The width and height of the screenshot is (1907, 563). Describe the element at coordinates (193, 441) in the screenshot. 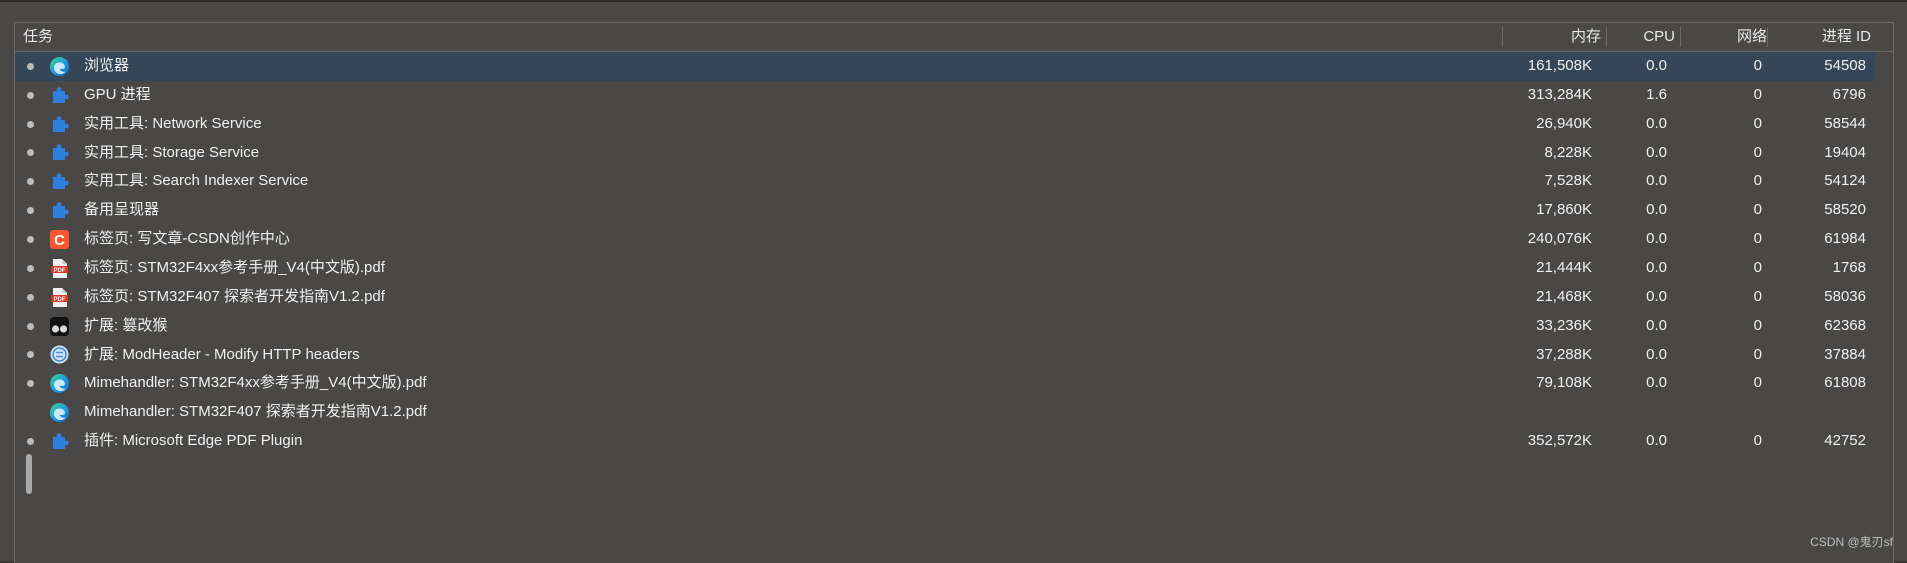

I see `task-name: 插件: Microsoft Edge PDF Plugin` at that location.